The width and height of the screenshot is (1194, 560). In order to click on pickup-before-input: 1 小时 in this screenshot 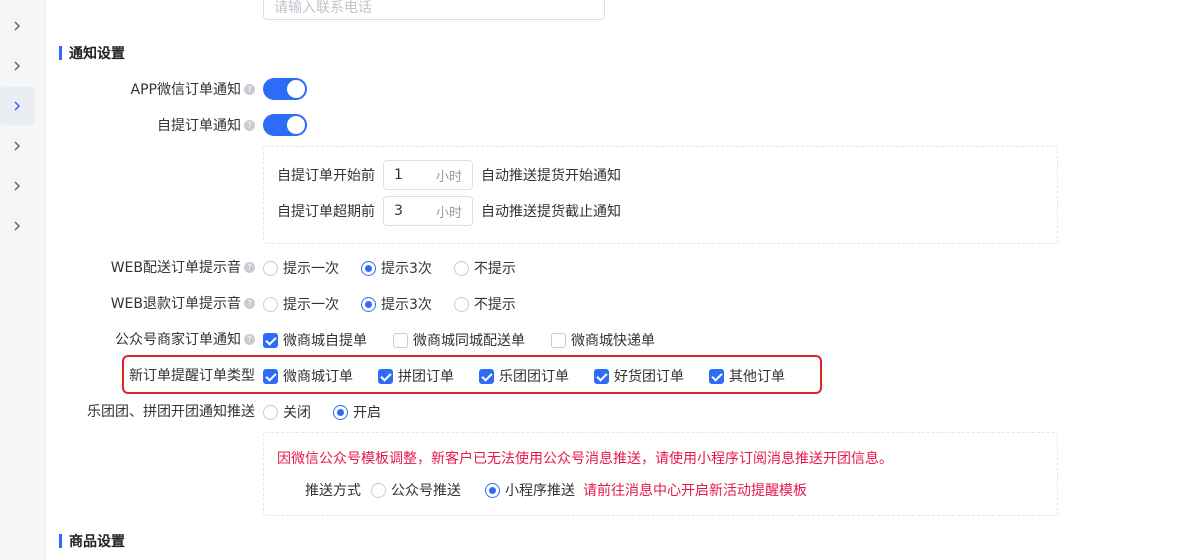, I will do `click(428, 175)`.